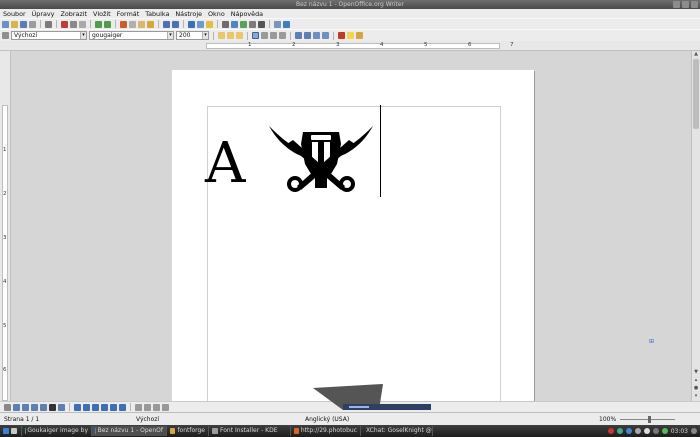 The image size is (700, 437). I want to click on new-document-icon, so click(5, 24).